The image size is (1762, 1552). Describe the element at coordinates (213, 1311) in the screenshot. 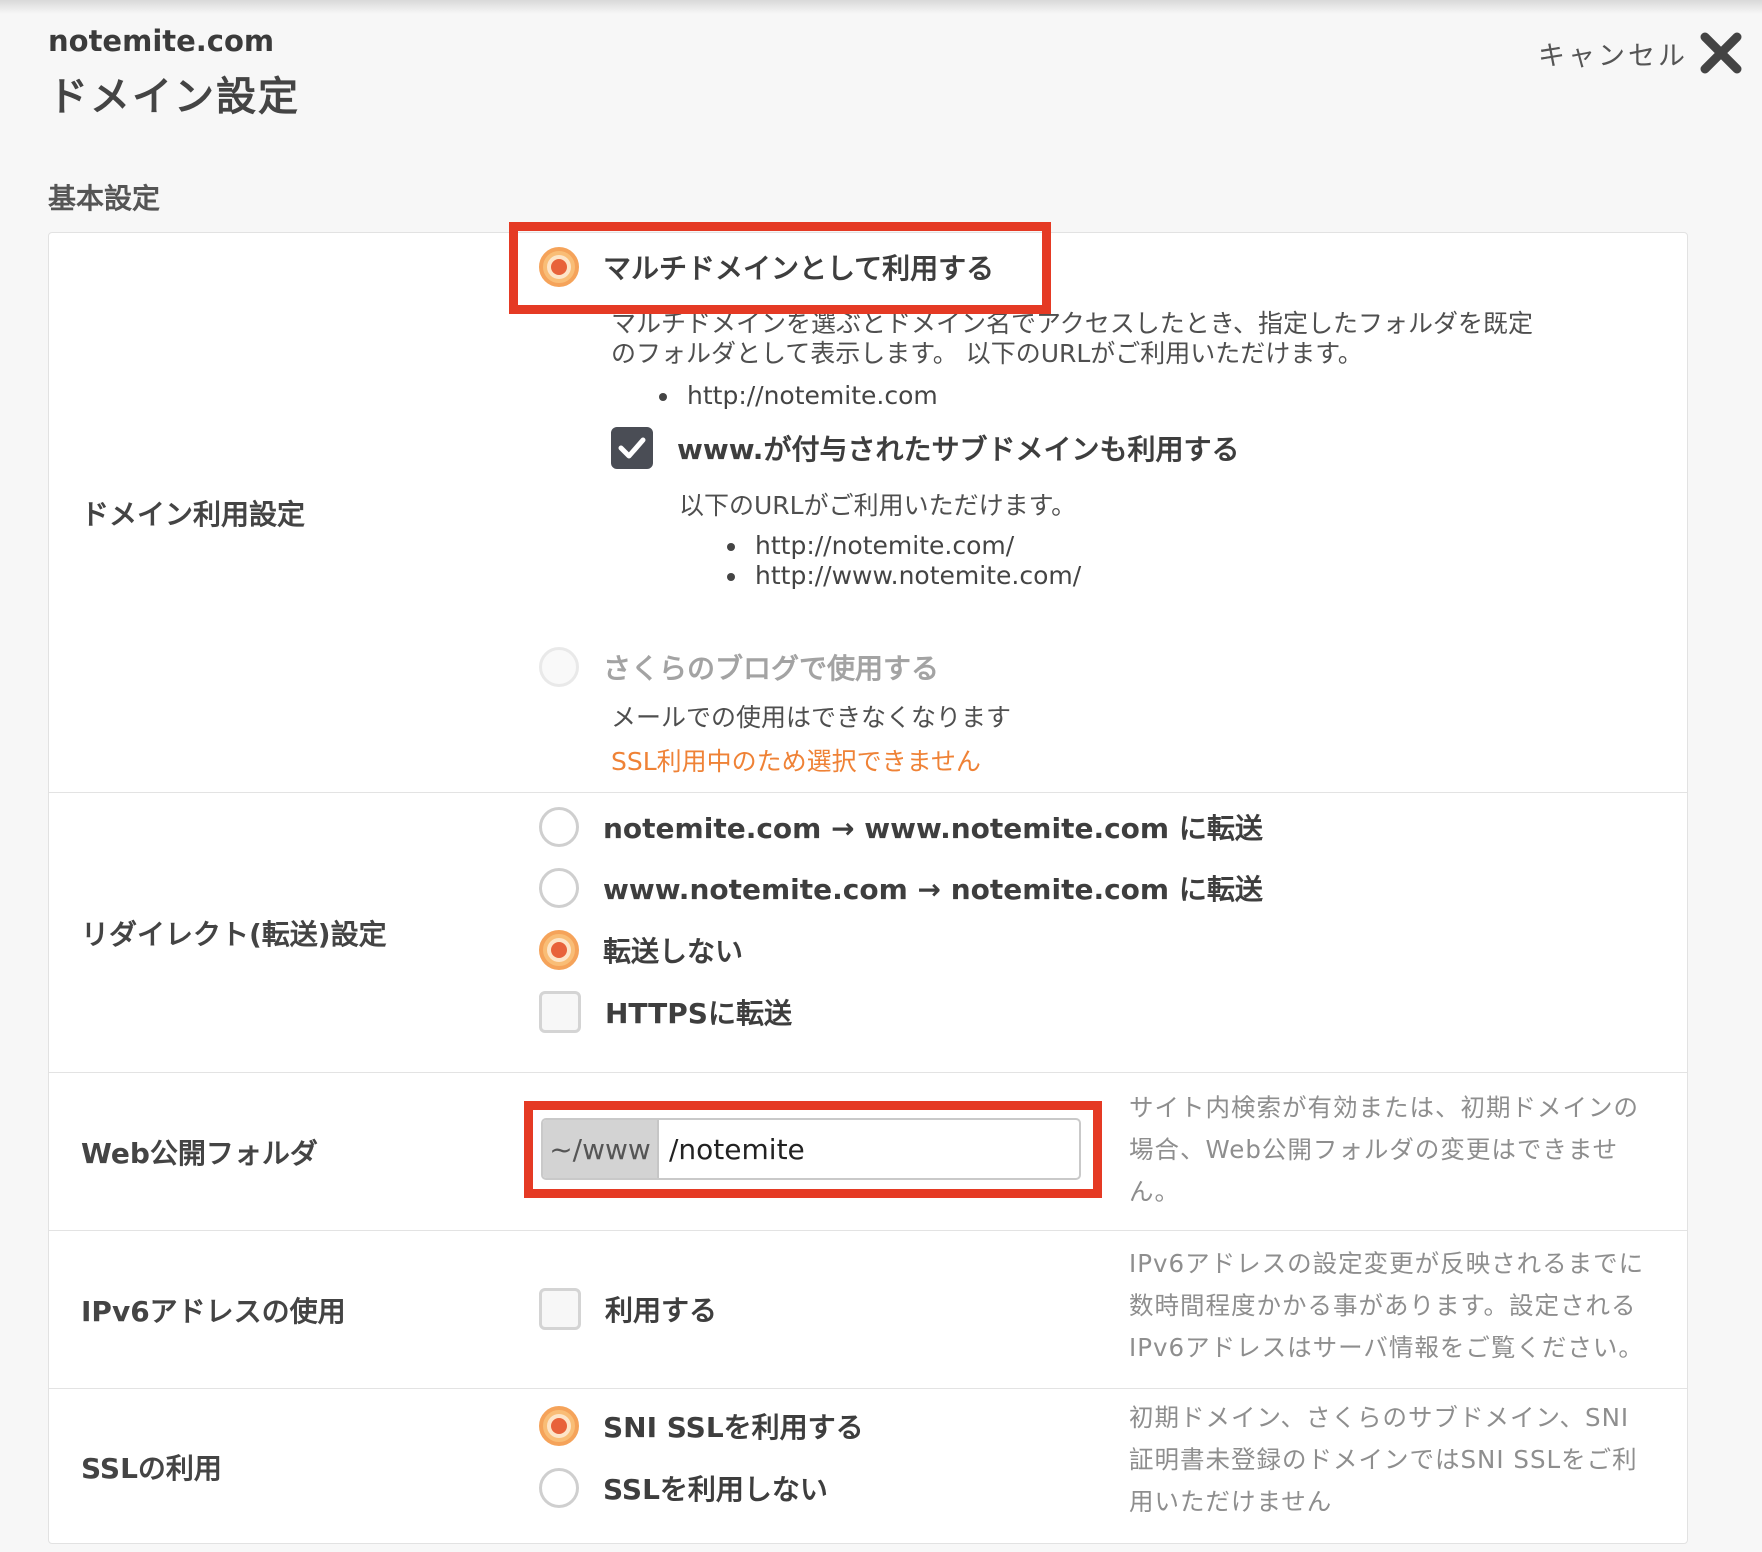

I see `row-label-ipv6: IPv6アドレスの使用` at that location.